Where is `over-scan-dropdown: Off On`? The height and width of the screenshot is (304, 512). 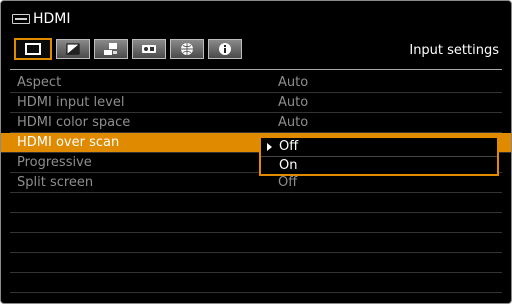
over-scan-dropdown: Off On is located at coordinates (379, 156).